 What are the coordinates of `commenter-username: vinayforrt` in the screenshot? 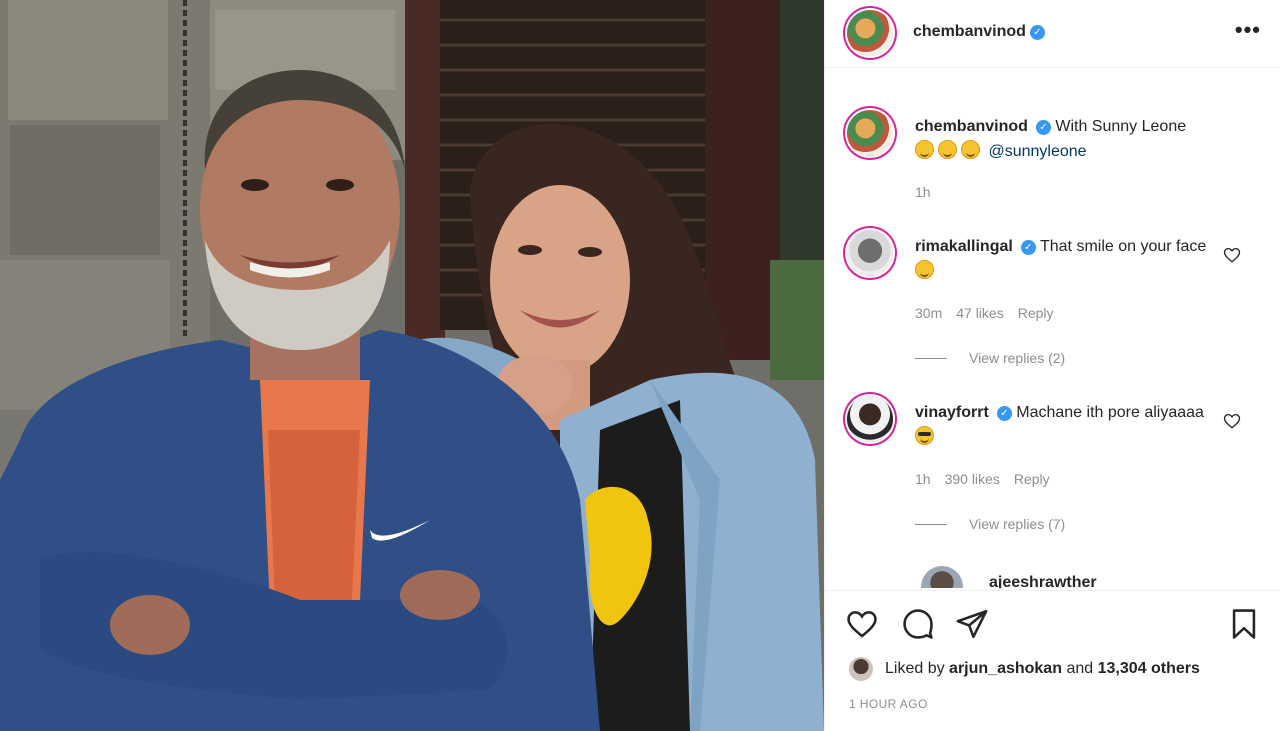 It's located at (952, 412).